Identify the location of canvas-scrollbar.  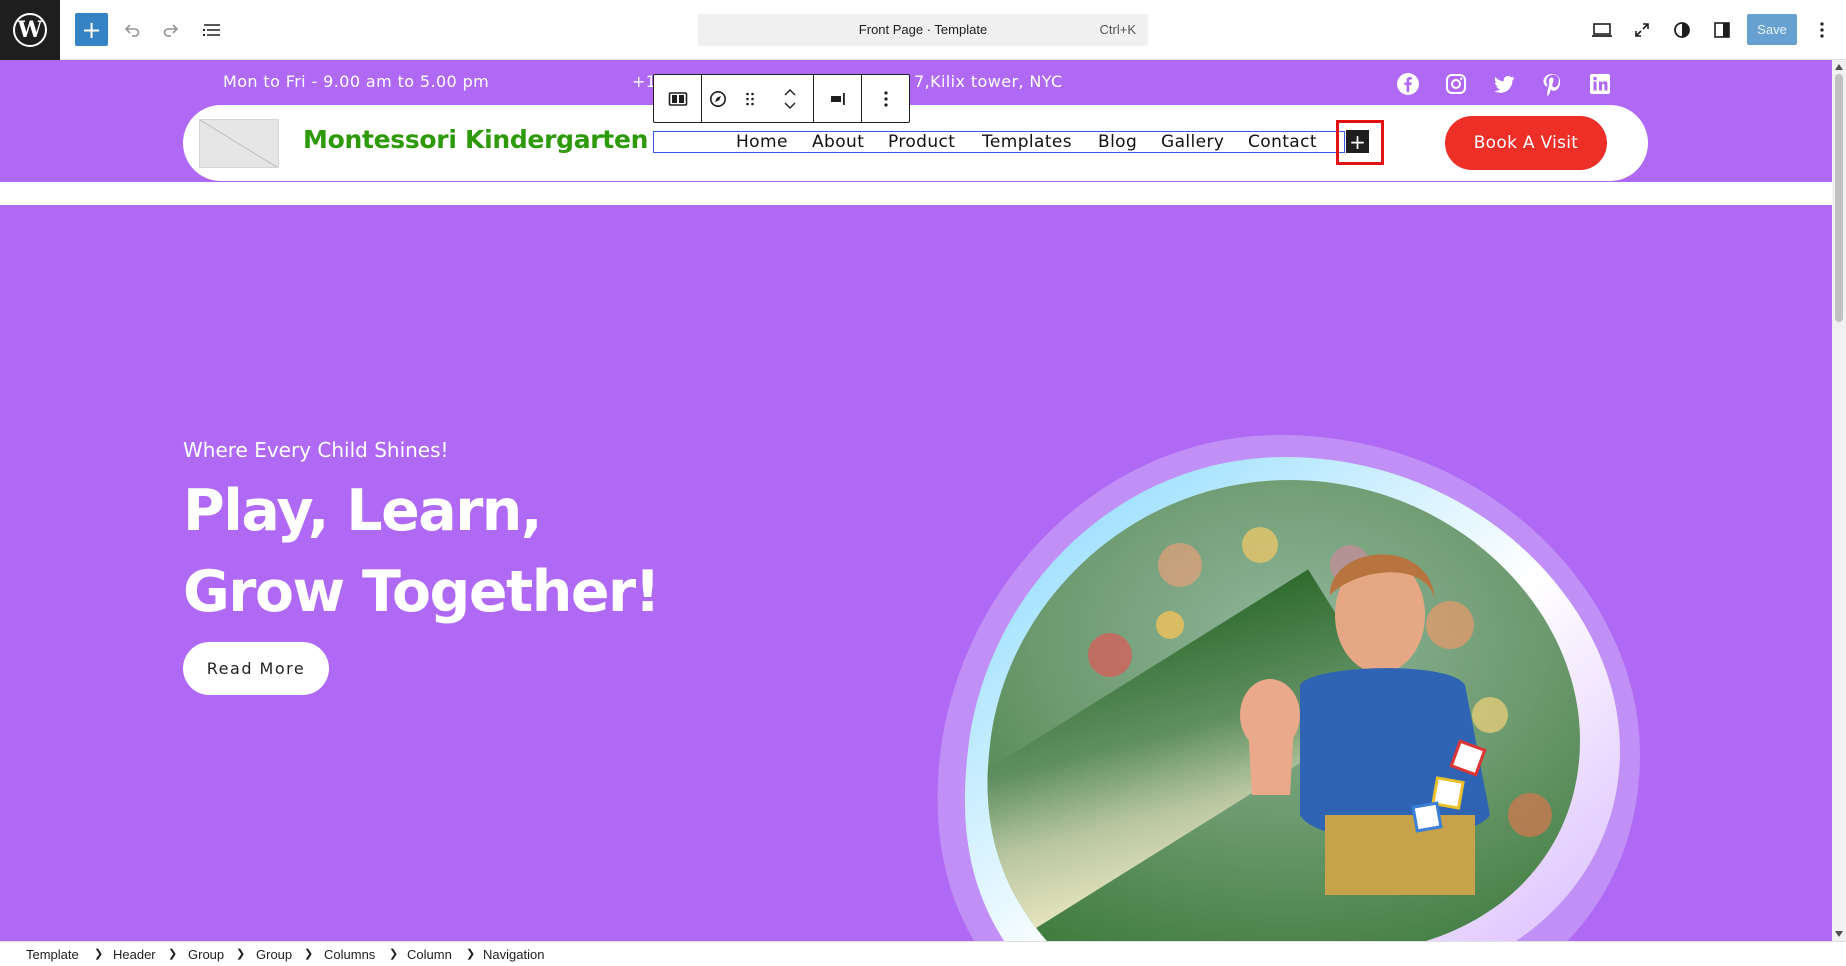
(1839, 500).